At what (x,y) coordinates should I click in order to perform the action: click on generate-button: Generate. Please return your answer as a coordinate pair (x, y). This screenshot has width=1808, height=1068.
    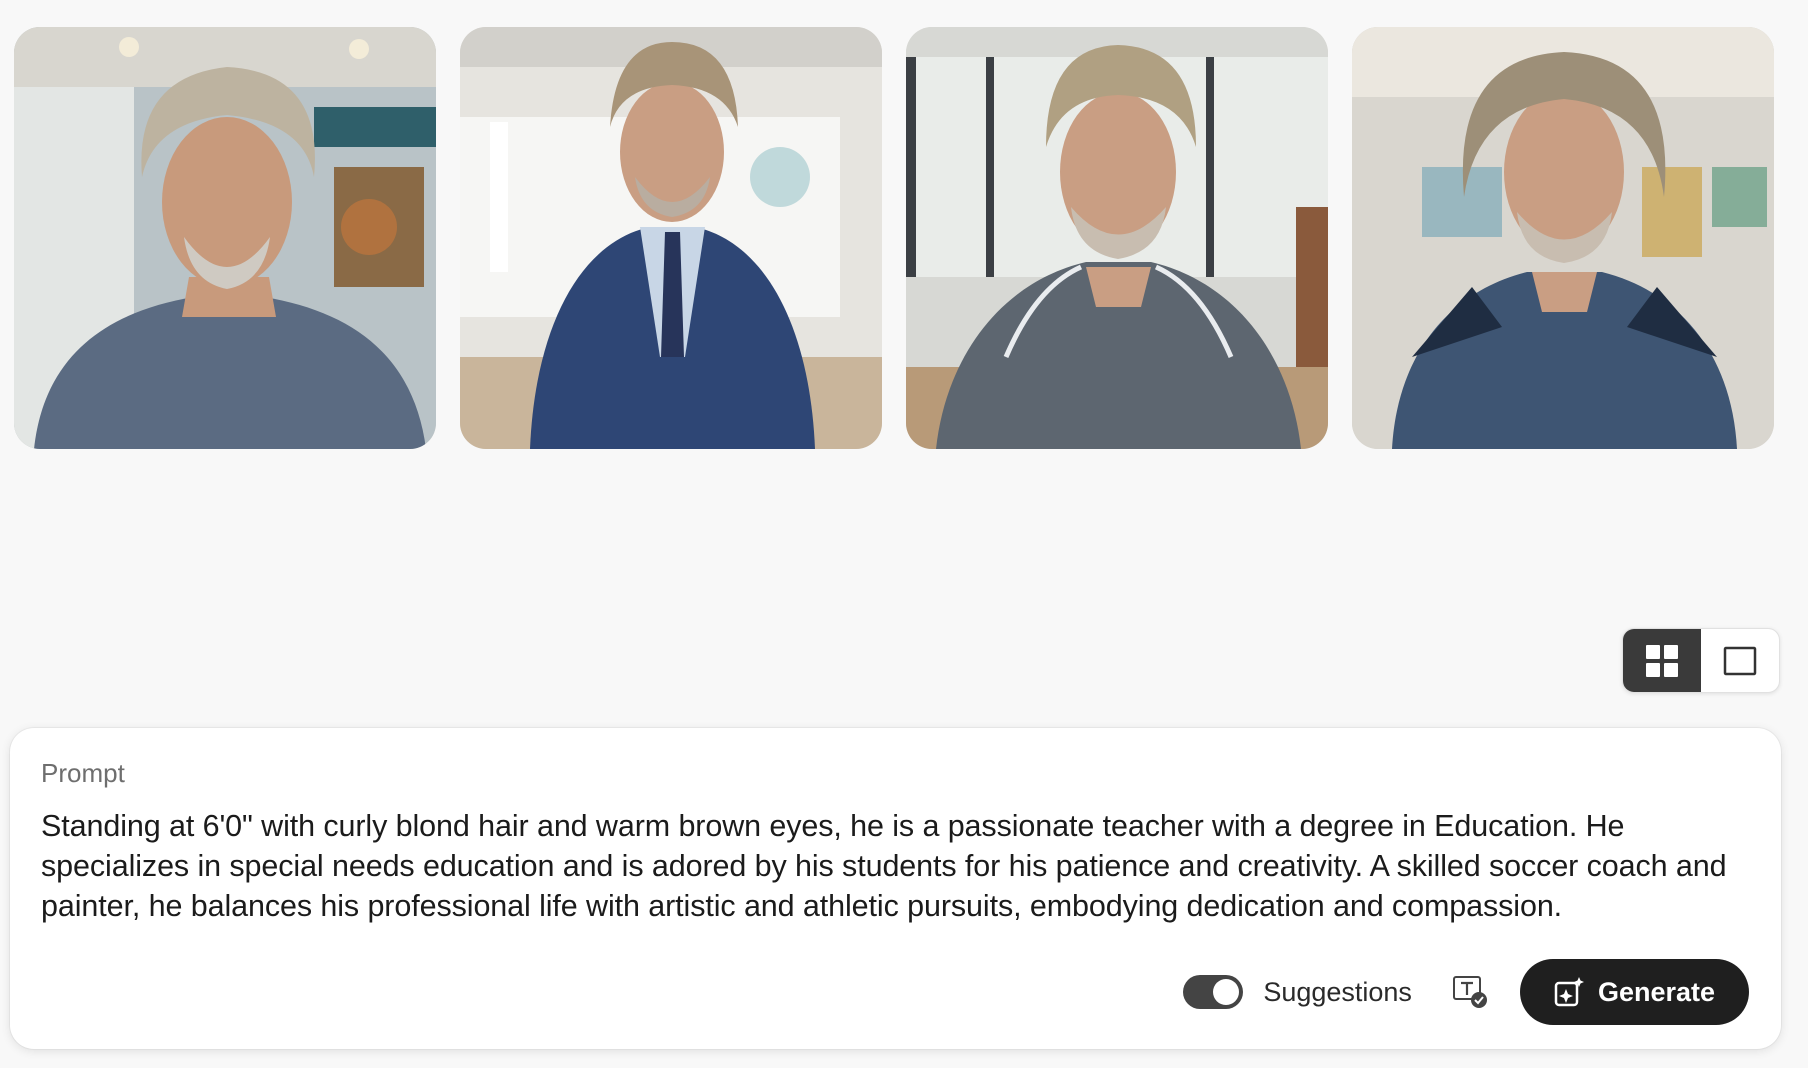
    Looking at the image, I should click on (1634, 992).